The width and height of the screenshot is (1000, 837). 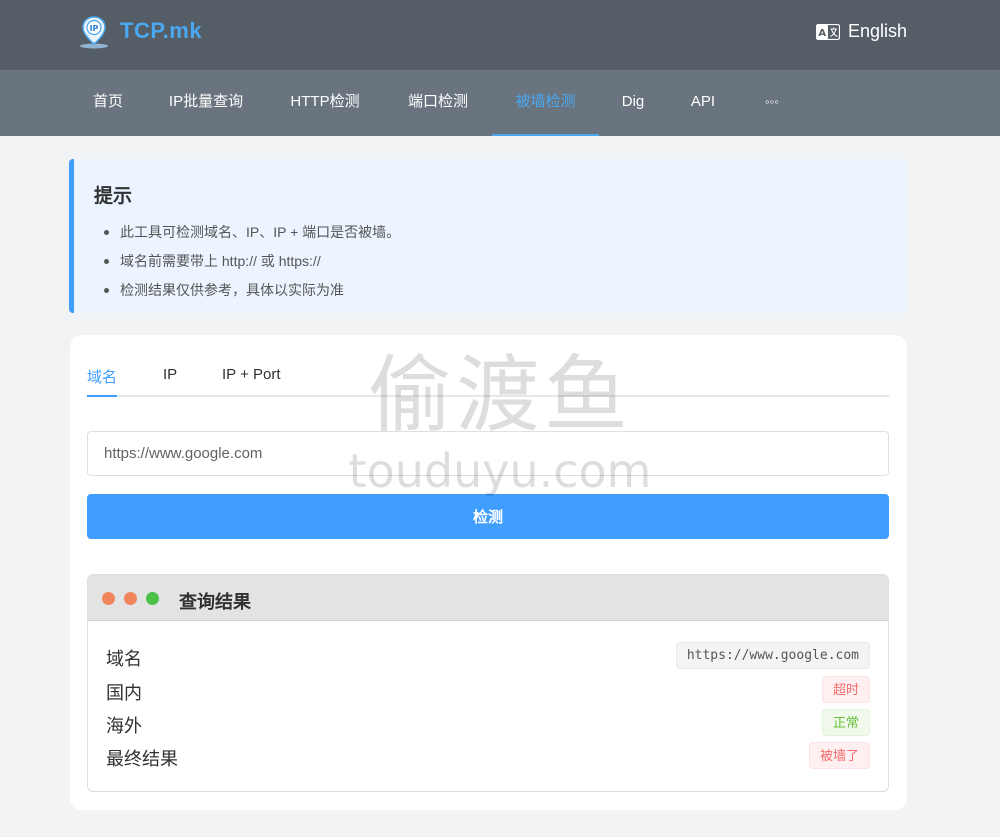 I want to click on status-badge: 正常, so click(x=845, y=722).